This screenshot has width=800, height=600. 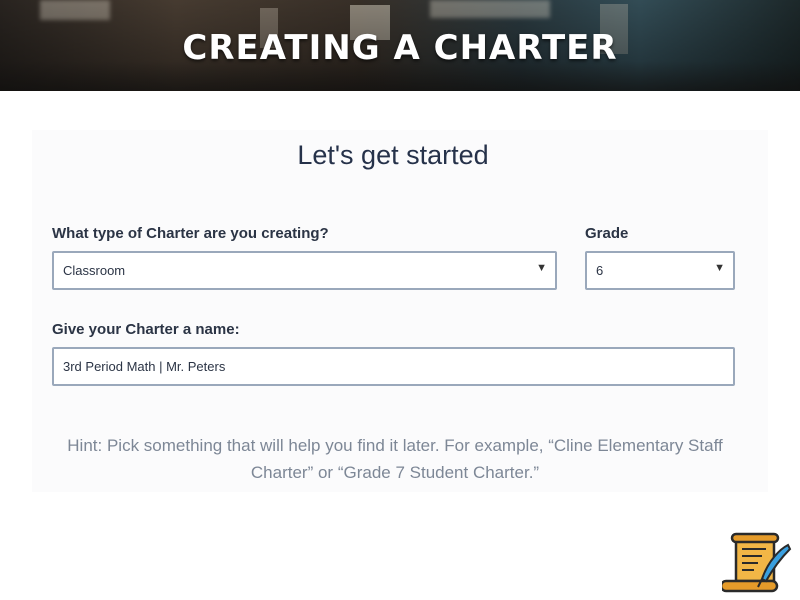 What do you see at coordinates (94, 270) in the screenshot?
I see `charter-type-value: Classroom` at bounding box center [94, 270].